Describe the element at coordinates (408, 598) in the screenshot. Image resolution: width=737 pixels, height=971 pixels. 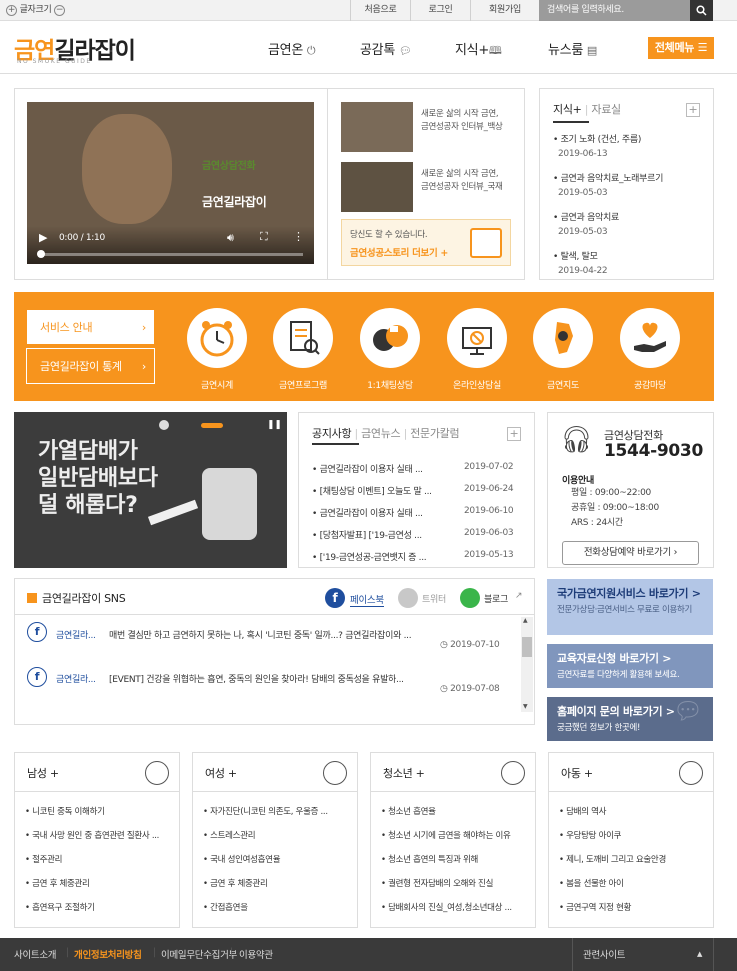
I see `twitter-icon` at that location.